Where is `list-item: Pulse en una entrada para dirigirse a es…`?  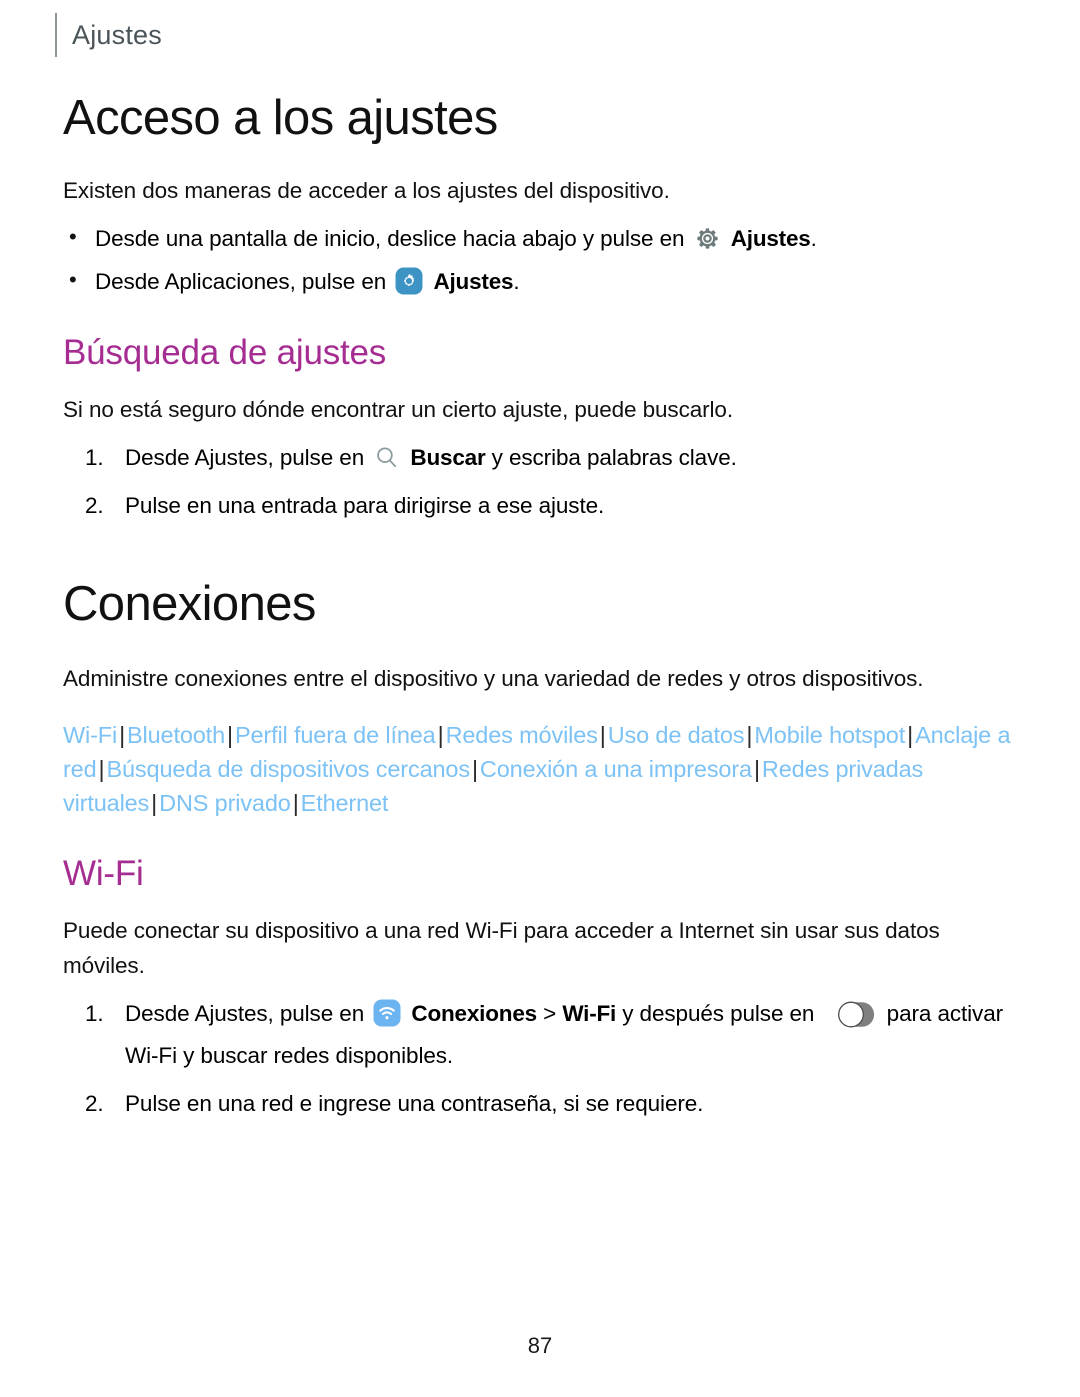 list-item: Pulse en una entrada para dirigirse a es… is located at coordinates (538, 506).